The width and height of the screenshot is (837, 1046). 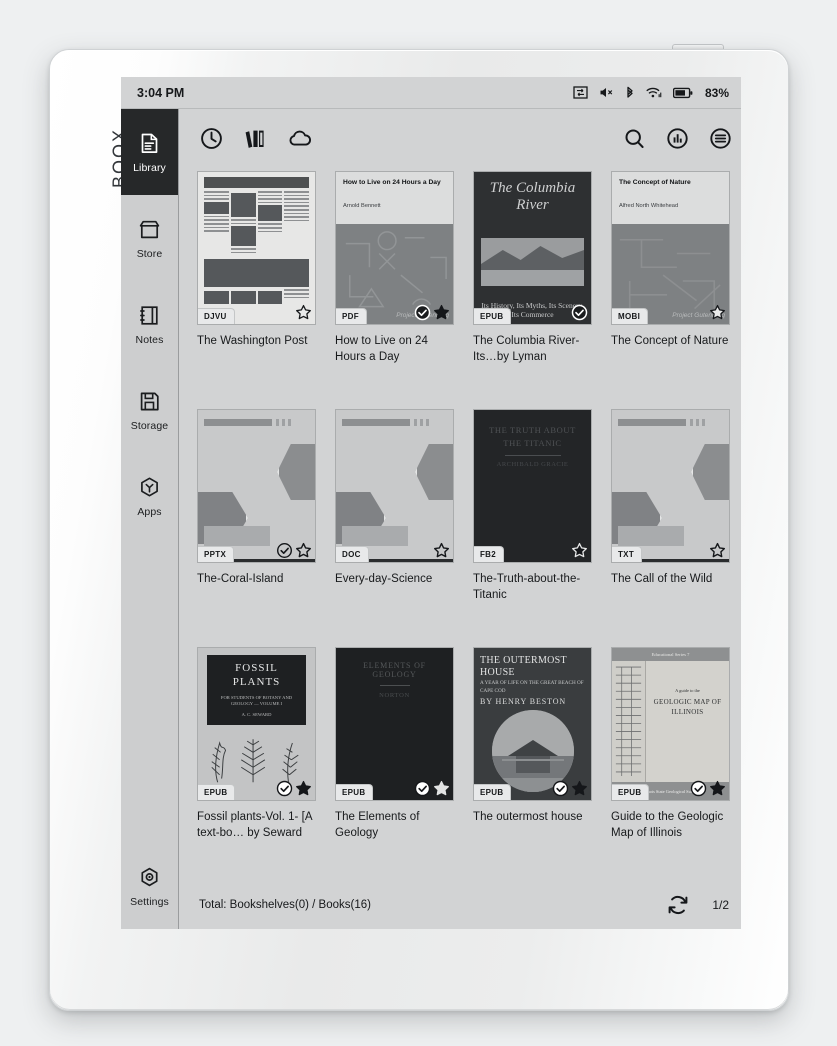 What do you see at coordinates (211, 138) in the screenshot?
I see `recent-clock-icon` at bounding box center [211, 138].